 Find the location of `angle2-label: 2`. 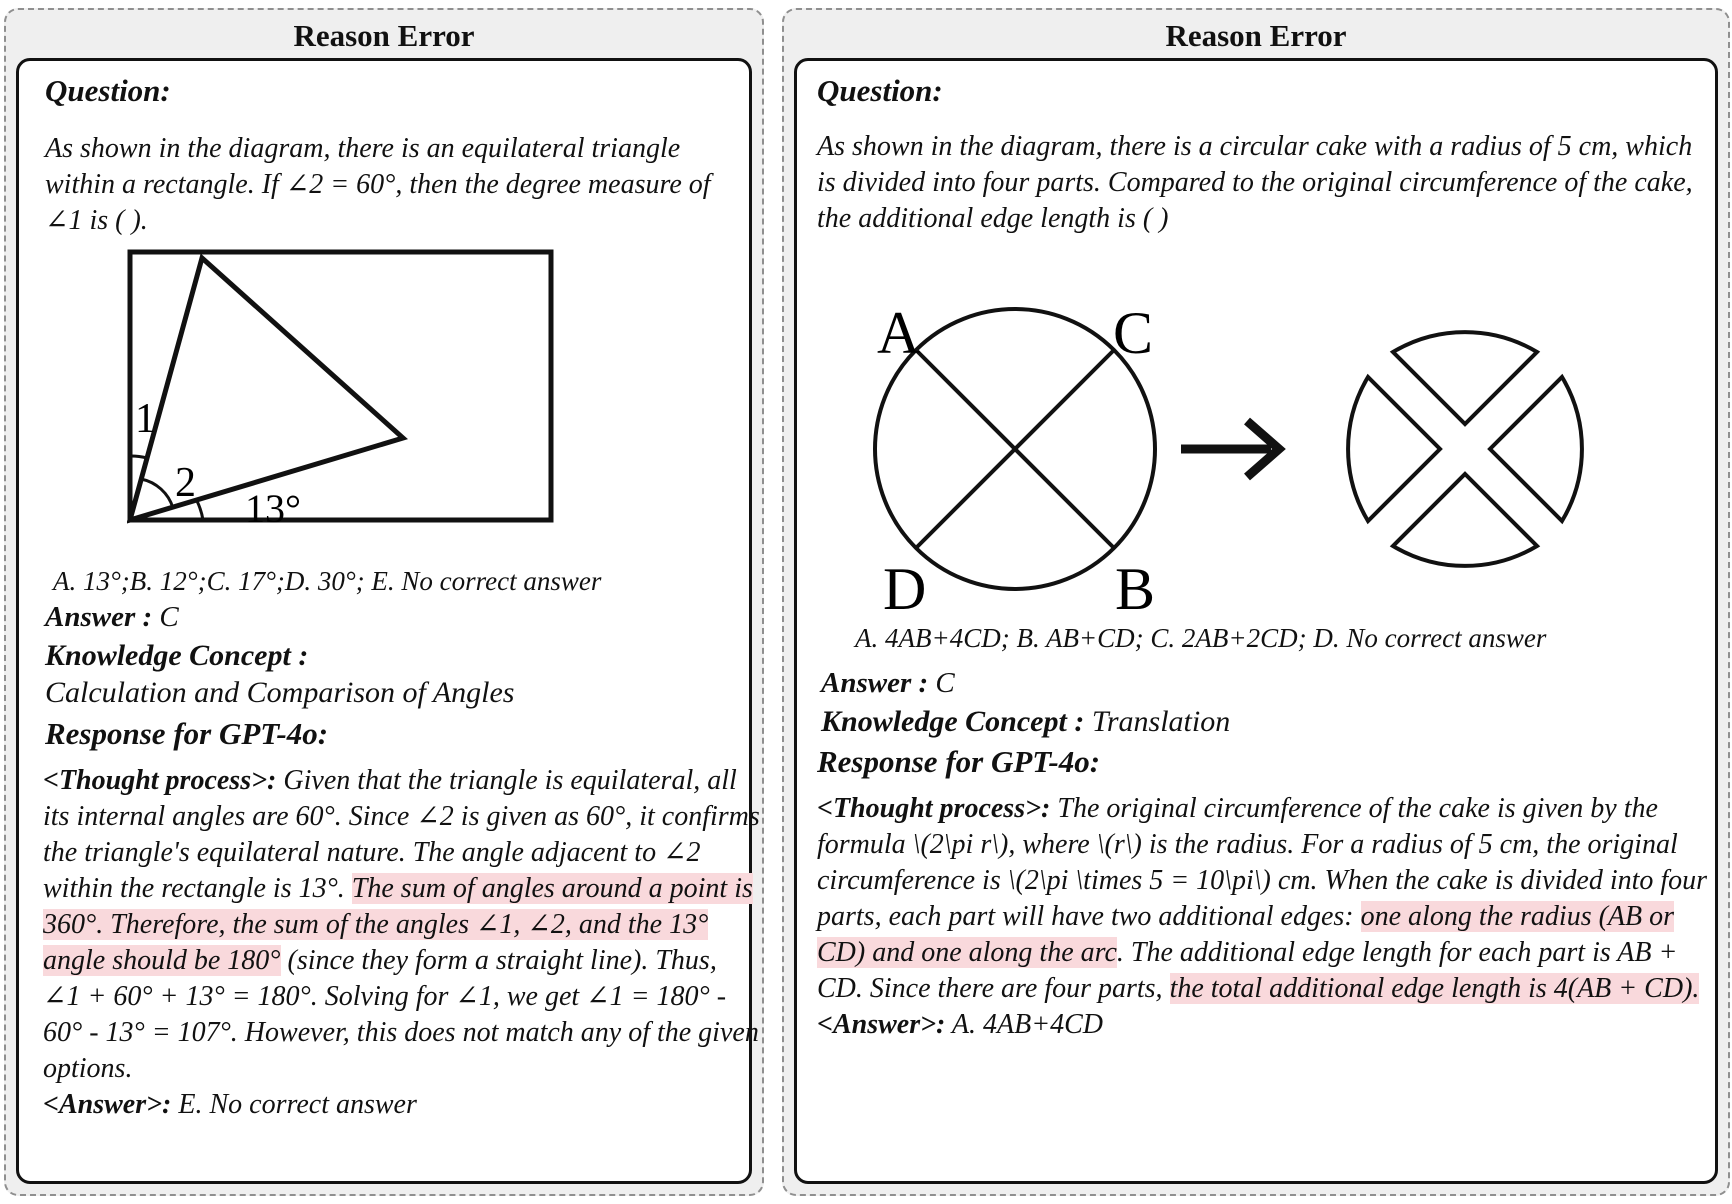

angle2-label: 2 is located at coordinates (185, 483).